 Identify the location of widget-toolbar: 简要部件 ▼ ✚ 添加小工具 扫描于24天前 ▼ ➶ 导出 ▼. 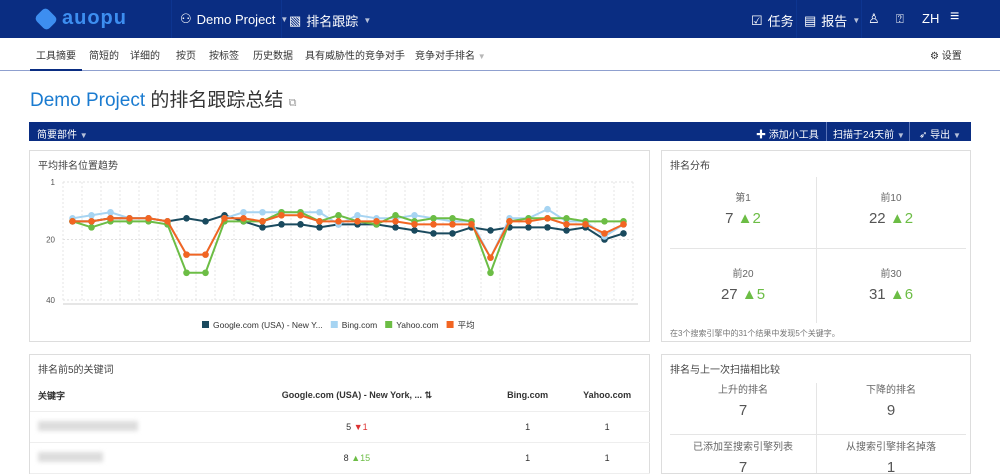
(500, 131).